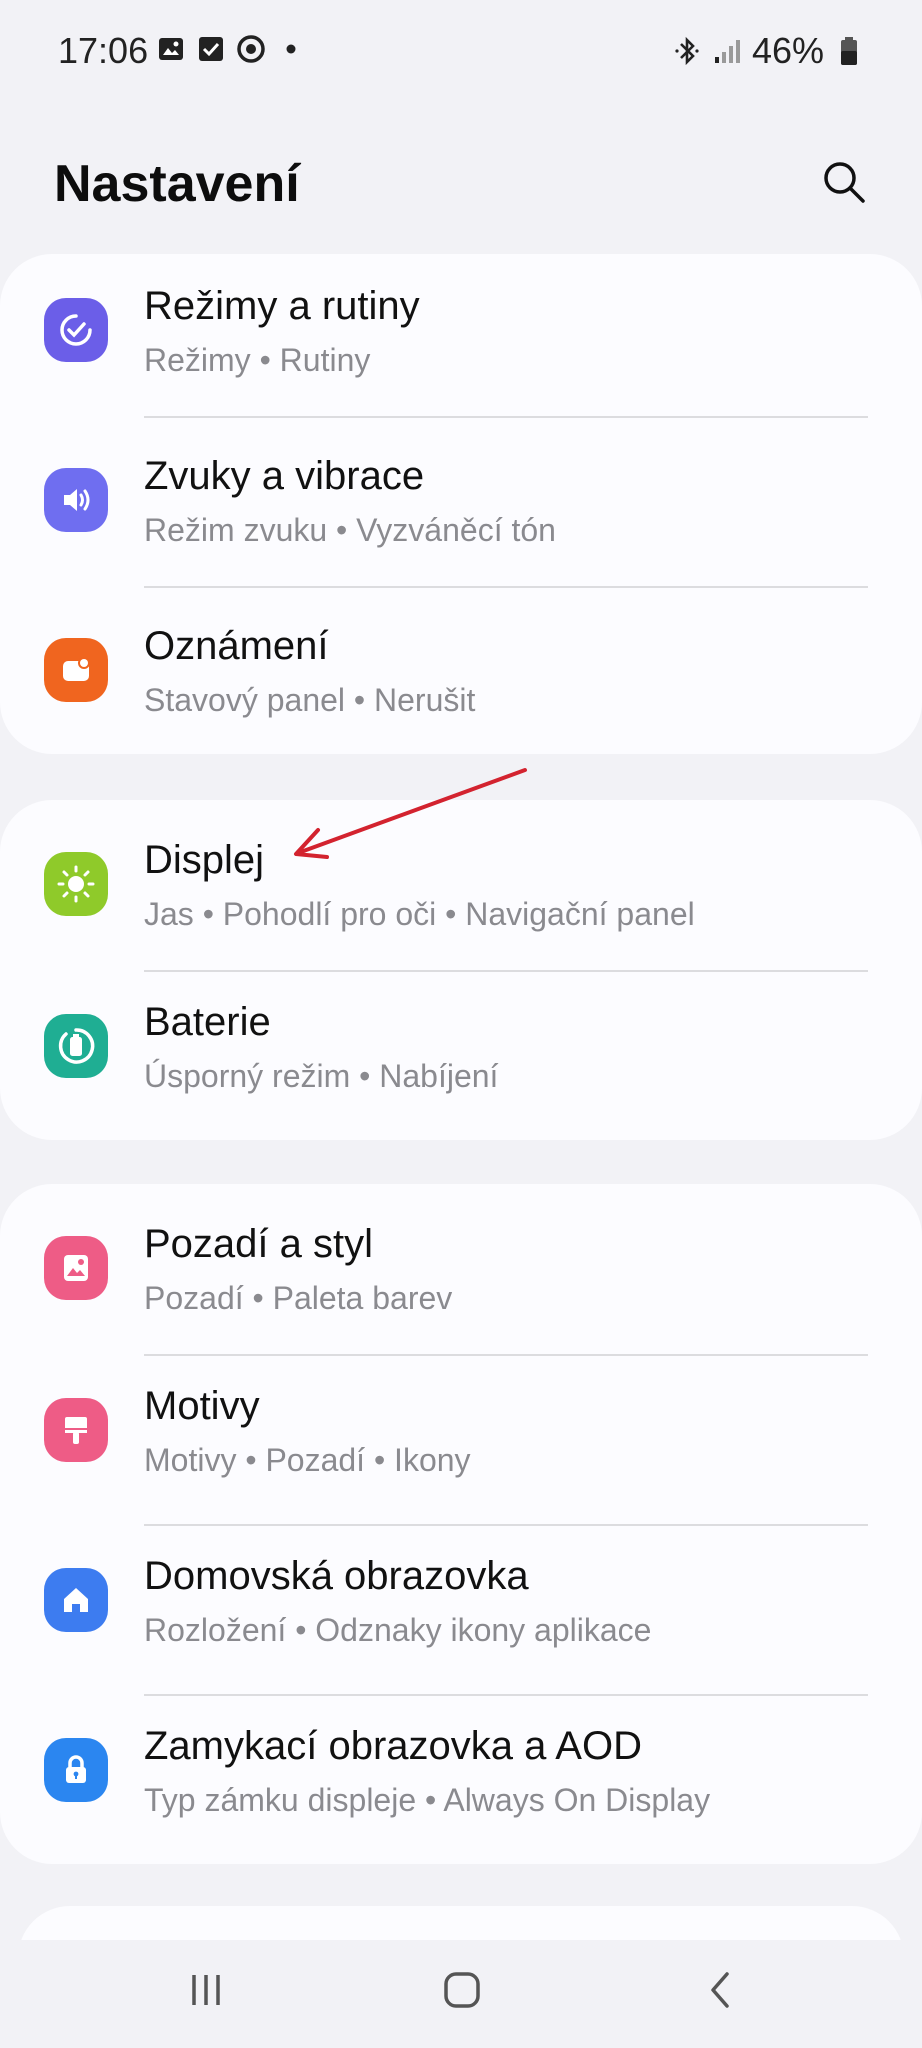  Describe the element at coordinates (291, 49) in the screenshot. I see `dot-icon` at that location.